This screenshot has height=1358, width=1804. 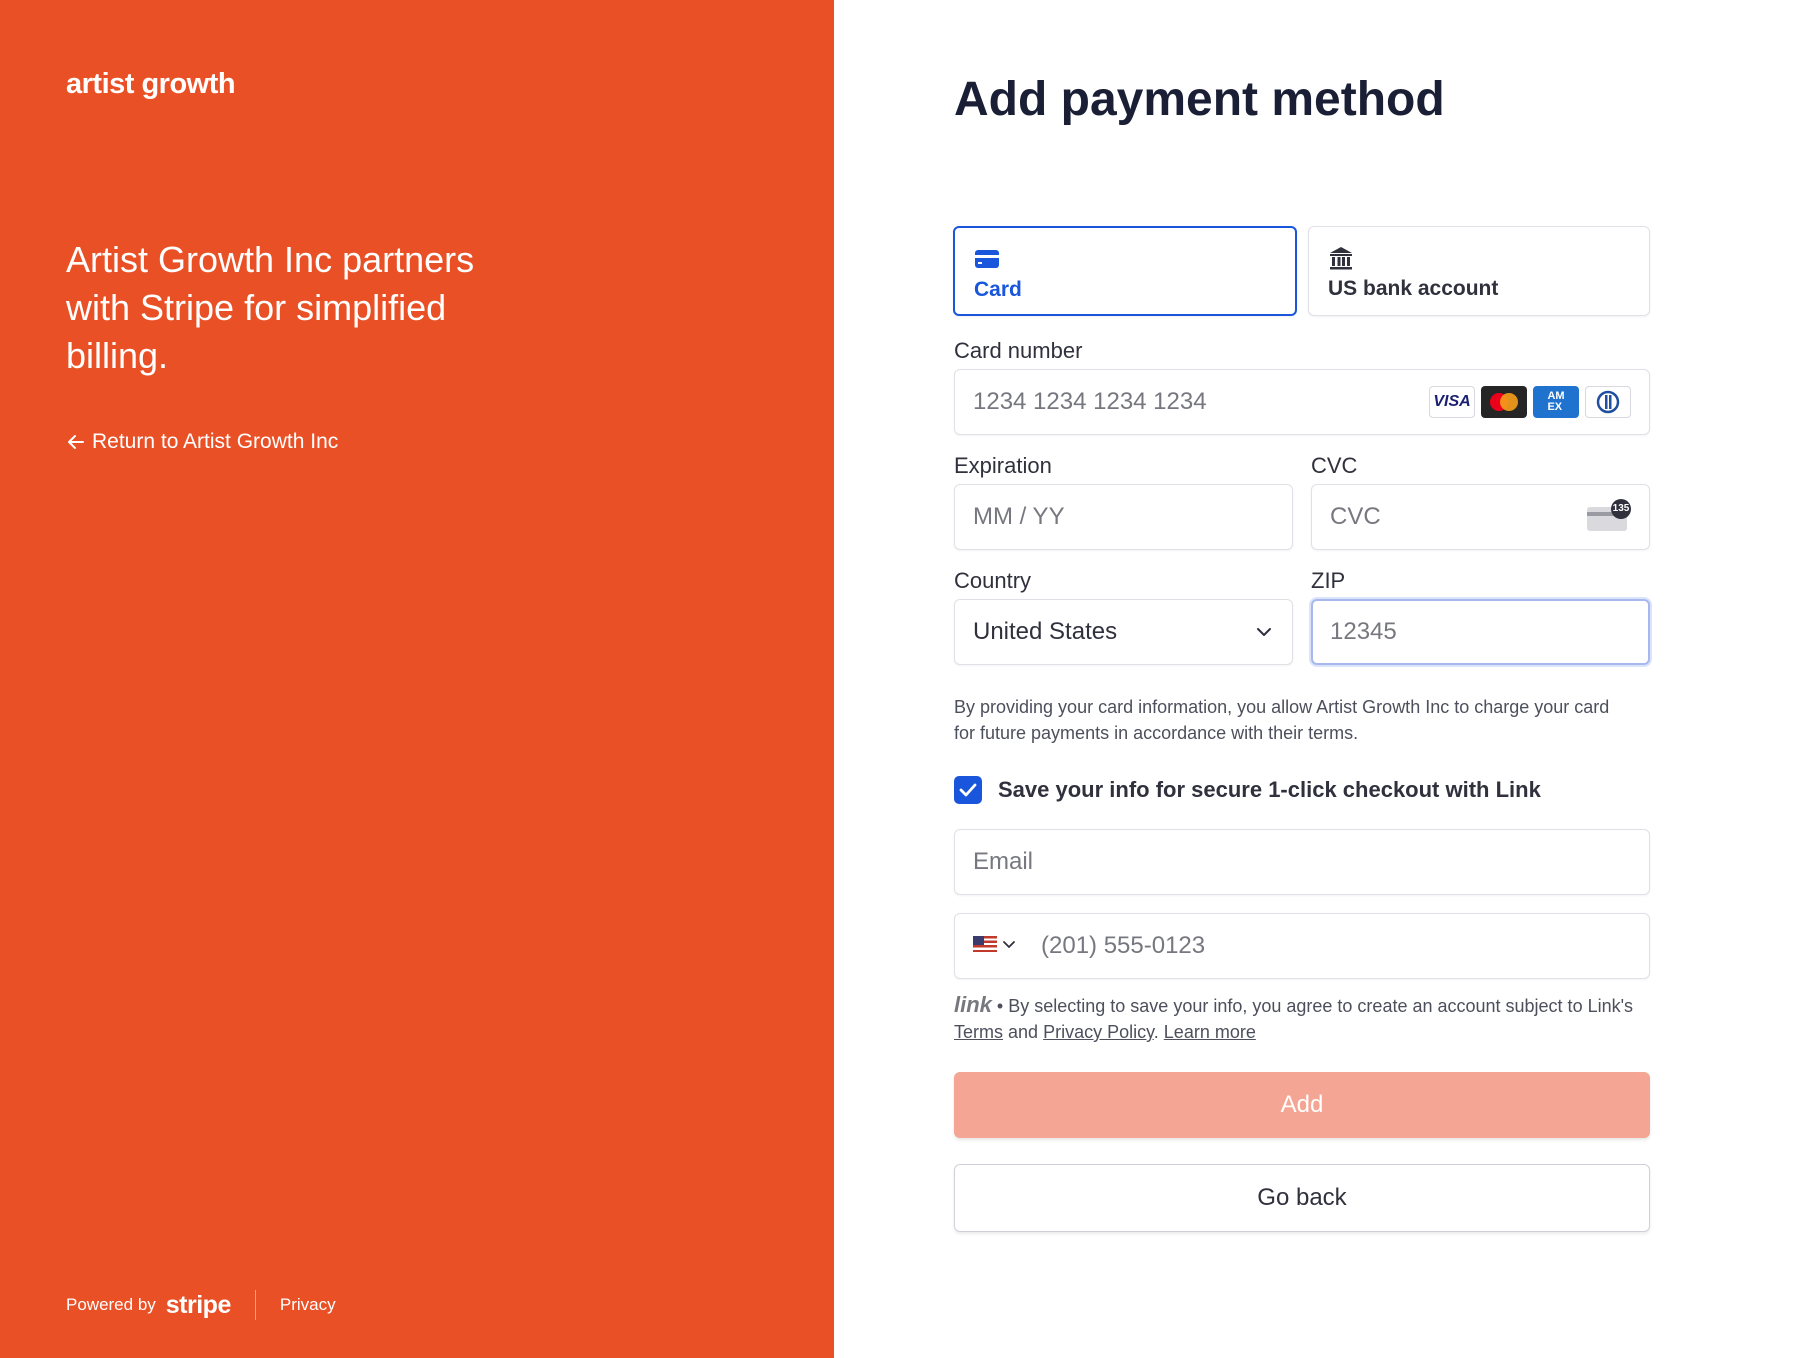 I want to click on link-and-text: and, so click(x=1023, y=1032).